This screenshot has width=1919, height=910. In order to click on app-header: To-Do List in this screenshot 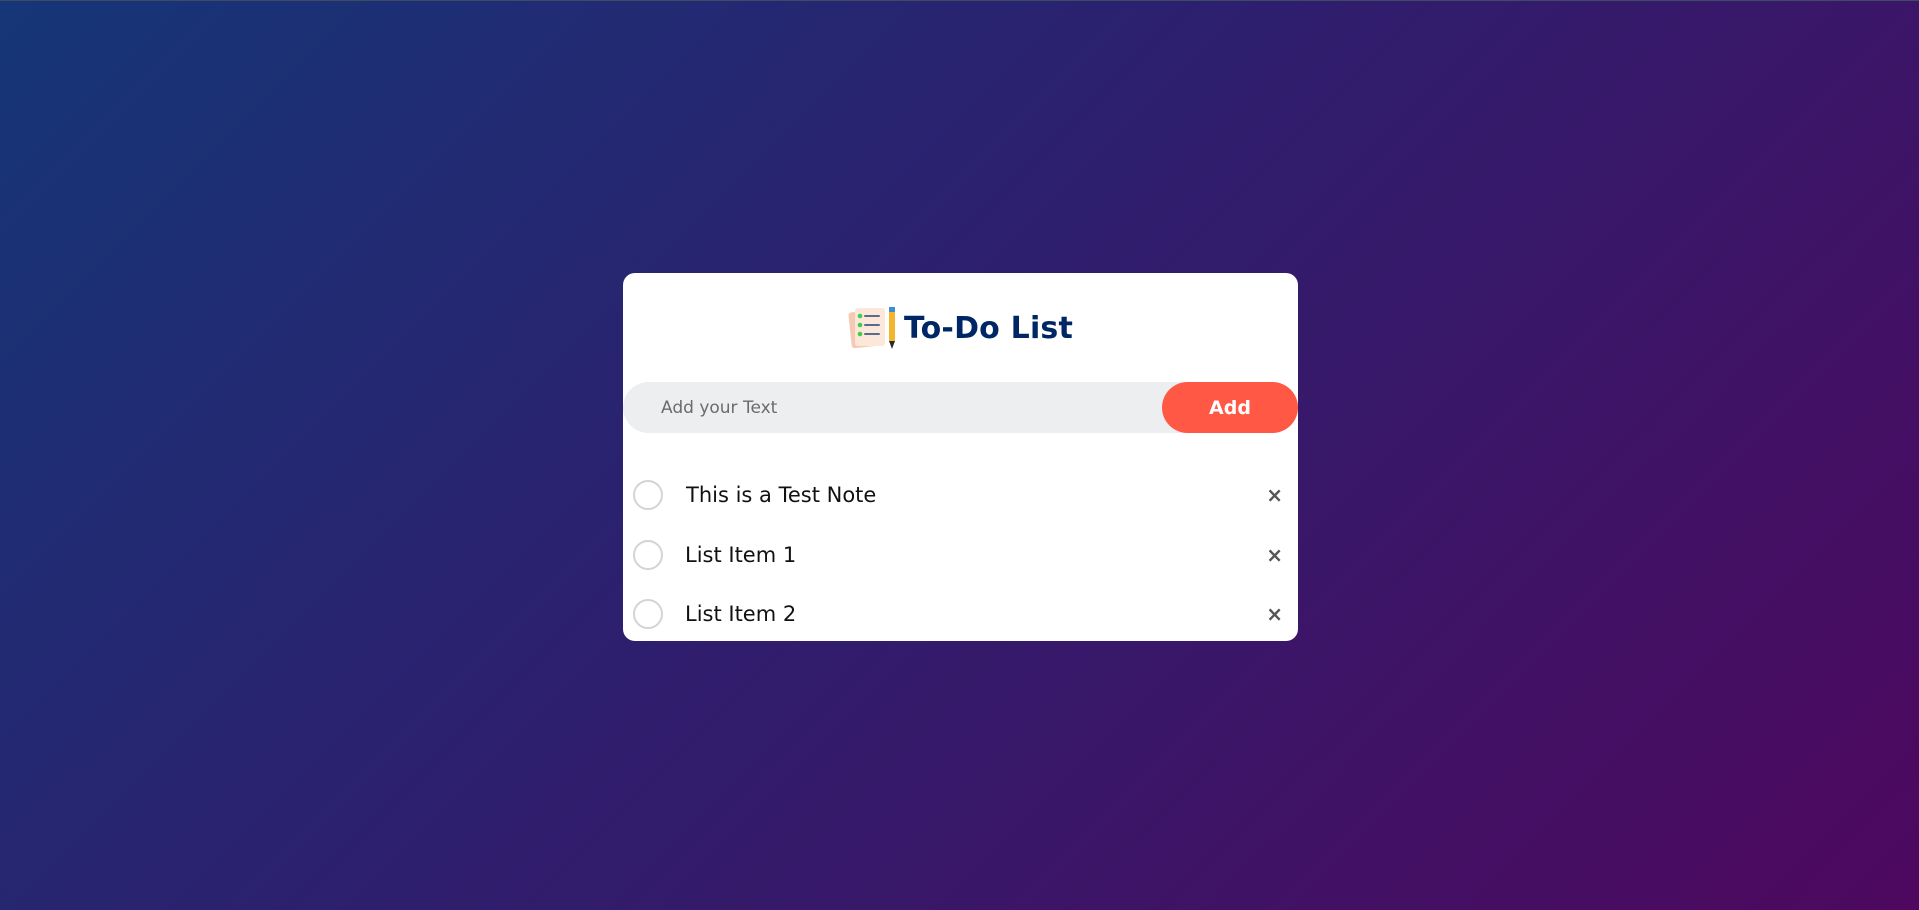, I will do `click(960, 328)`.